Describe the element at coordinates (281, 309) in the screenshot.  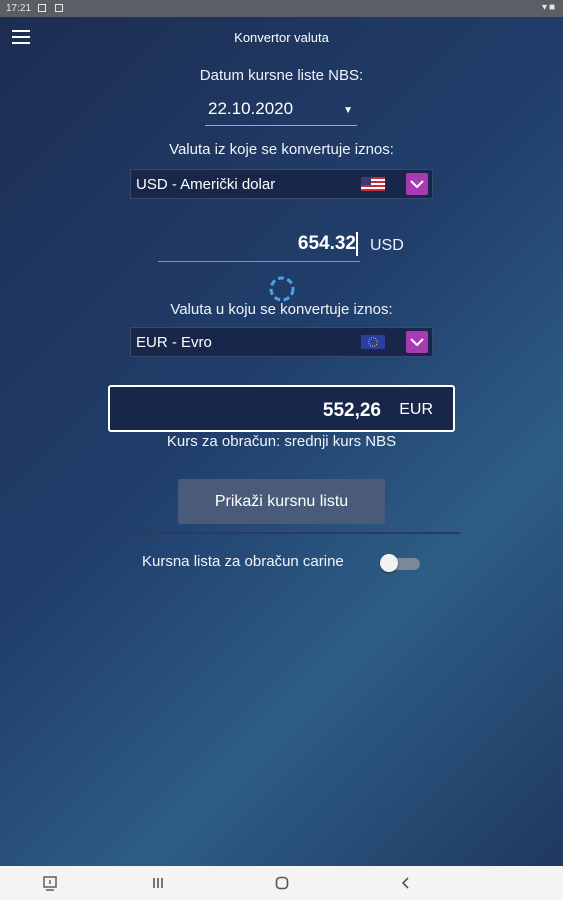
I see `to-currency-label: Valuta u koju se konvertuje iznos:` at that location.